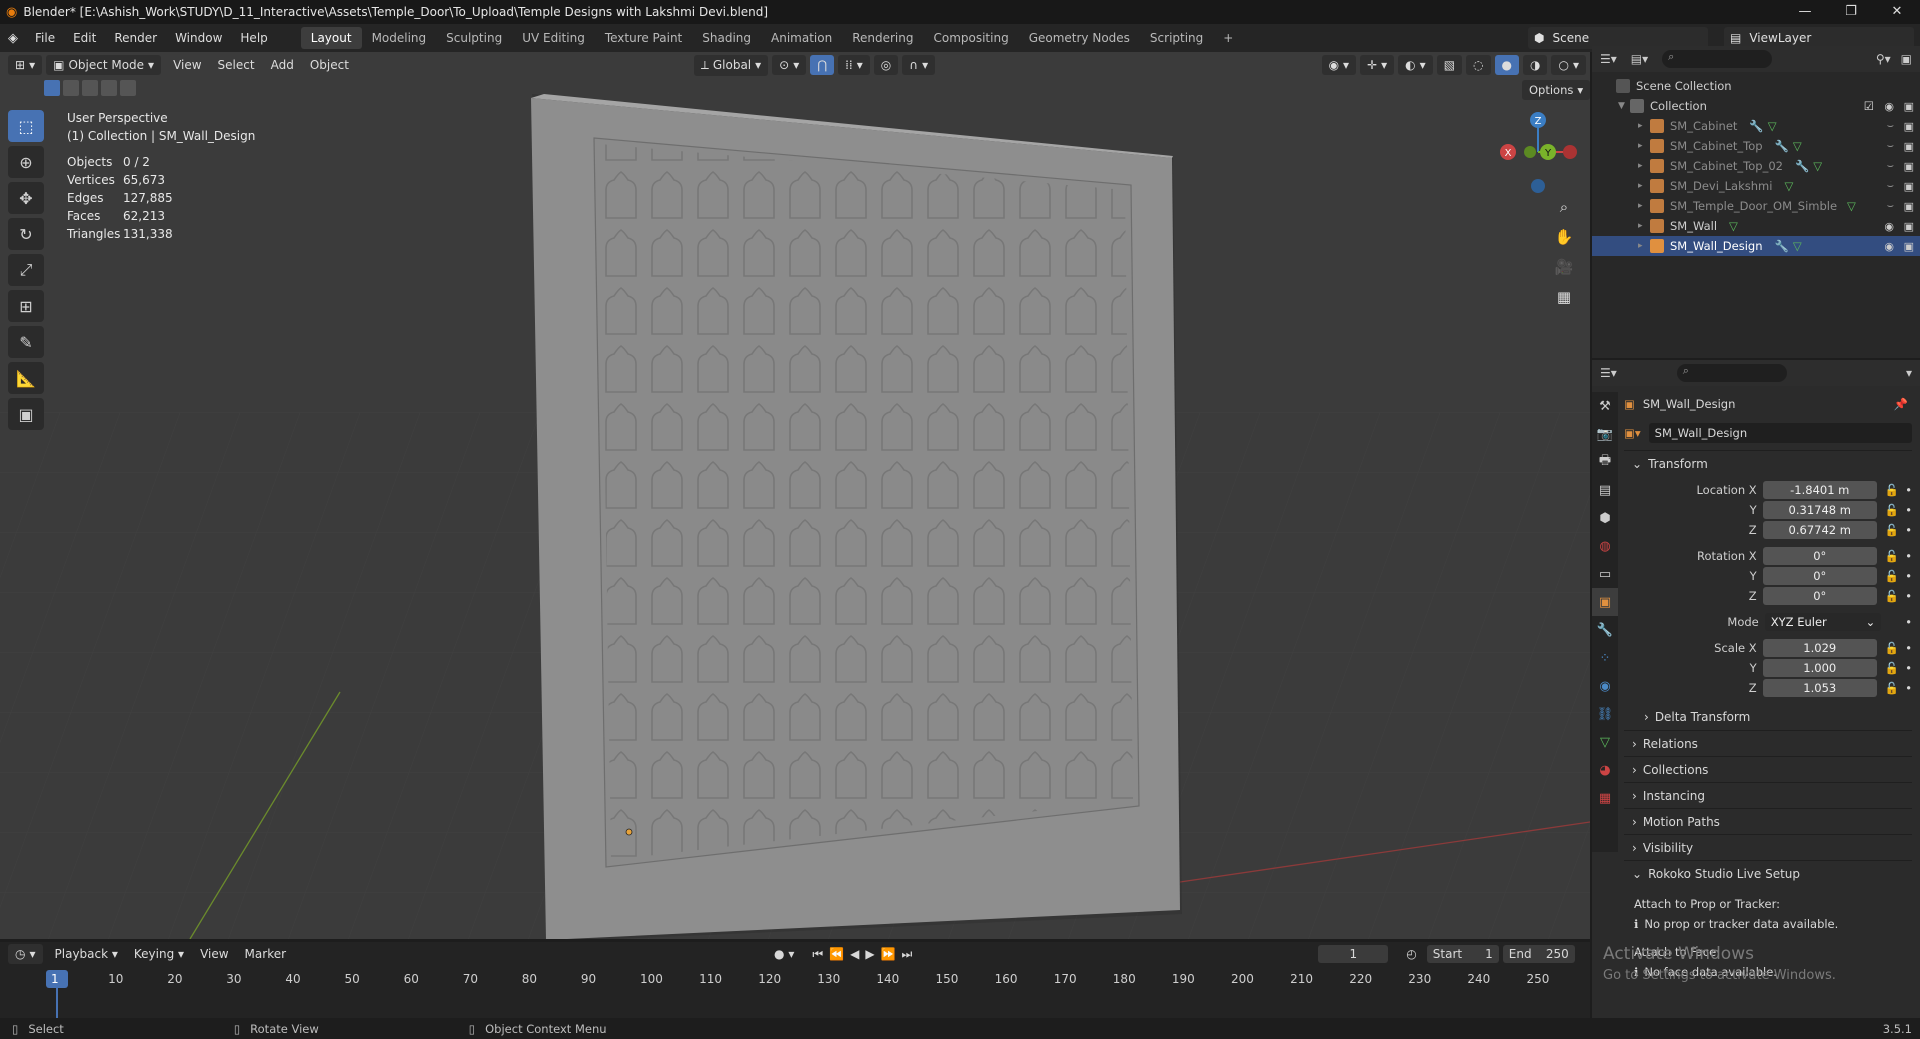 The width and height of the screenshot is (1920, 1039). Describe the element at coordinates (1819, 530) in the screenshot. I see `location-z-field: 0.67742 m` at that location.